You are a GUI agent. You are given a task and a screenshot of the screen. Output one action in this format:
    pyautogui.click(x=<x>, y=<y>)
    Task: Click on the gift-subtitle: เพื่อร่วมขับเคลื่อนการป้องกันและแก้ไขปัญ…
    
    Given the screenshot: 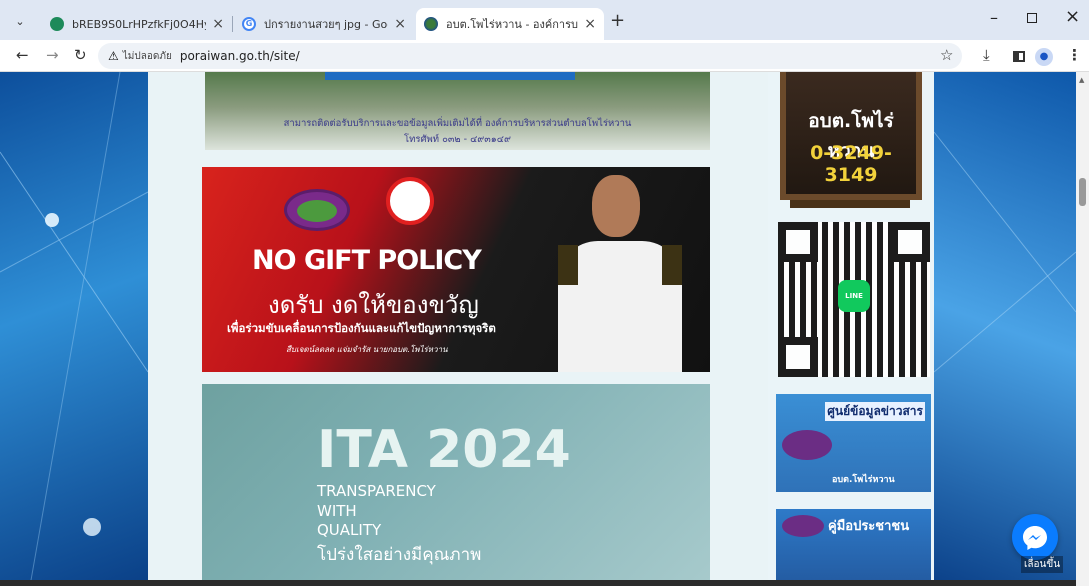 What is the action you would take?
    pyautogui.click(x=361, y=328)
    